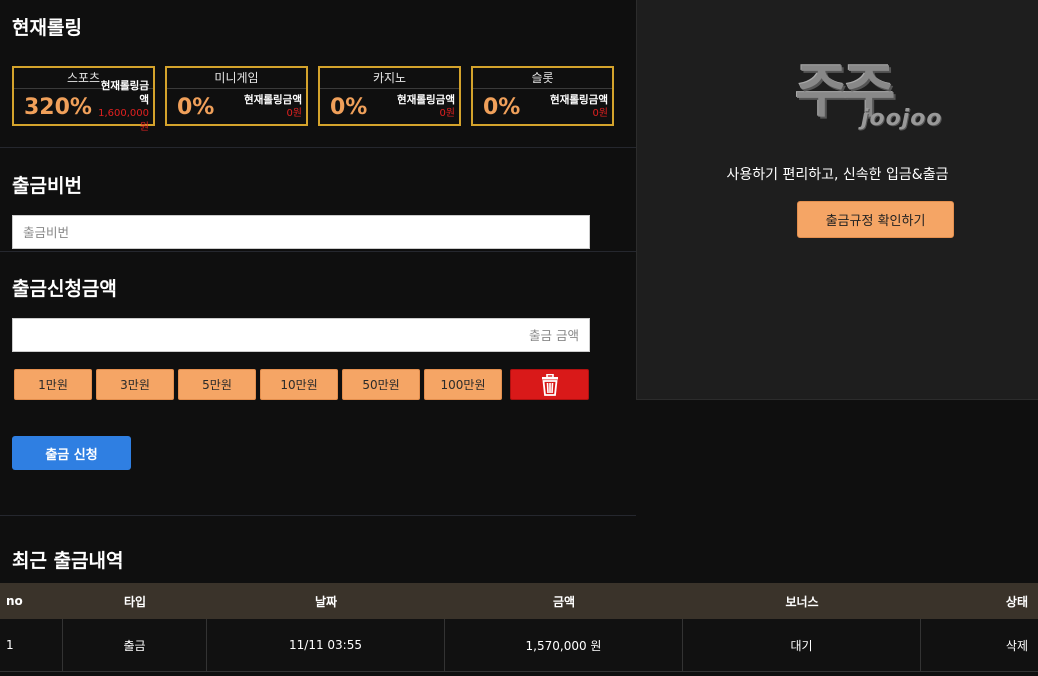 Image resolution: width=1038 pixels, height=676 pixels. I want to click on amount-30k-button: 3만원, so click(135, 384).